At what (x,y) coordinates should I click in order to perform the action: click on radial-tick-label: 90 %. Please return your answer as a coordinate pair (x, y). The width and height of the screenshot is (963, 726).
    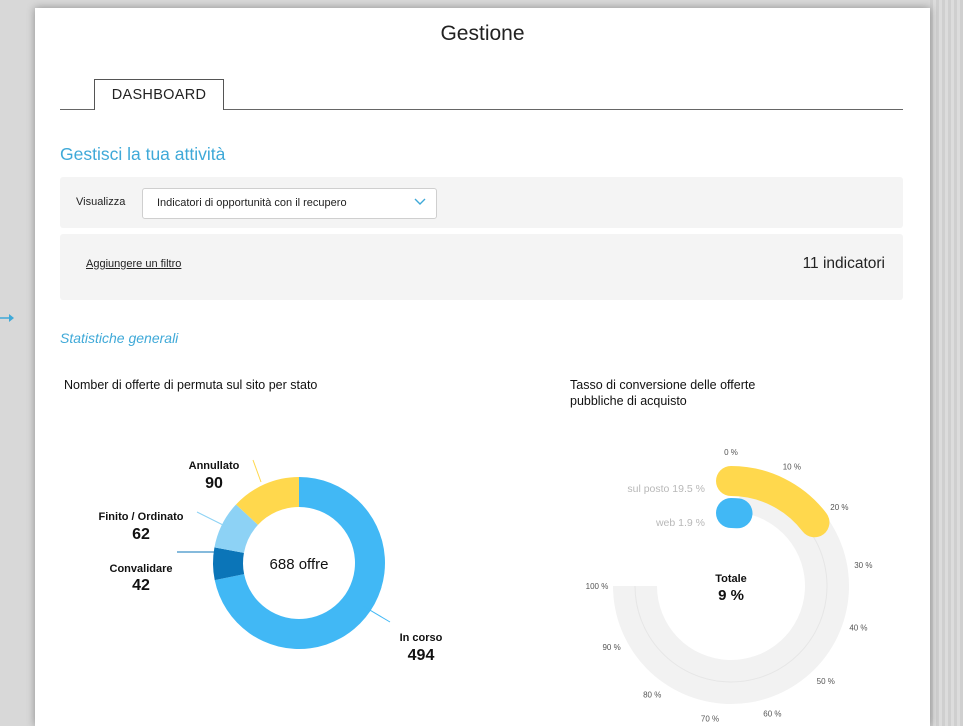
    Looking at the image, I should click on (611, 647).